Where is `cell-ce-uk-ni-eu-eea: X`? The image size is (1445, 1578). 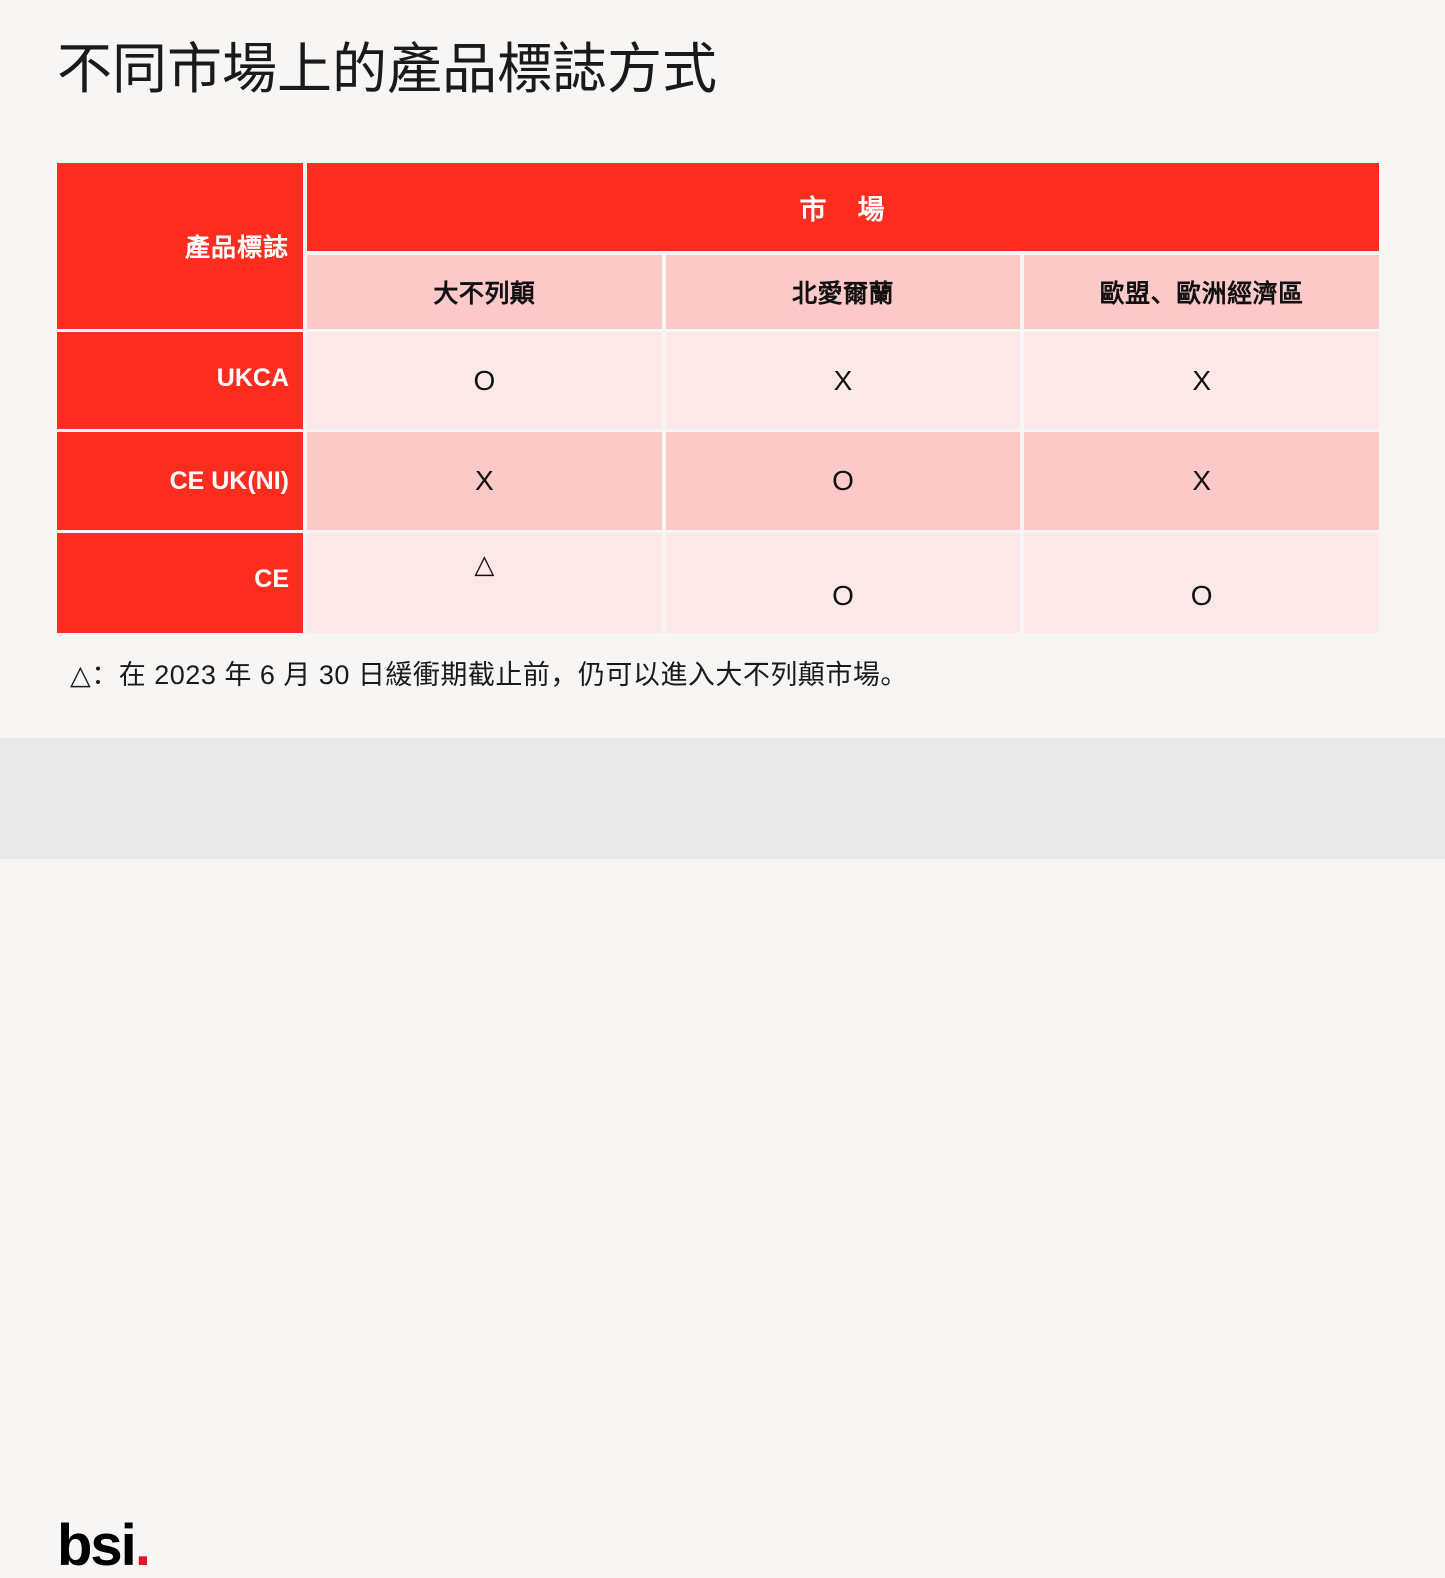 cell-ce-uk-ni-eu-eea: X is located at coordinates (1202, 481).